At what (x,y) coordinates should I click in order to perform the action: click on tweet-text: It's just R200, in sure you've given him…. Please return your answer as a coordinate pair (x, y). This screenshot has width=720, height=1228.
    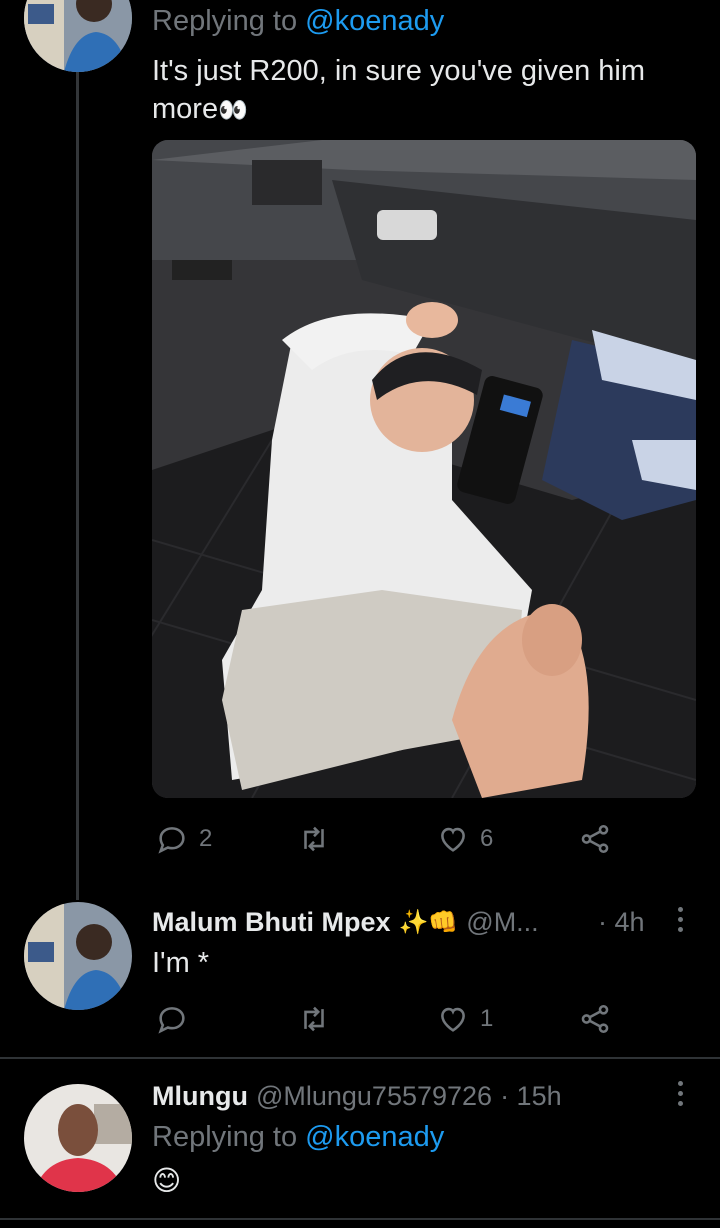
    Looking at the image, I should click on (422, 91).